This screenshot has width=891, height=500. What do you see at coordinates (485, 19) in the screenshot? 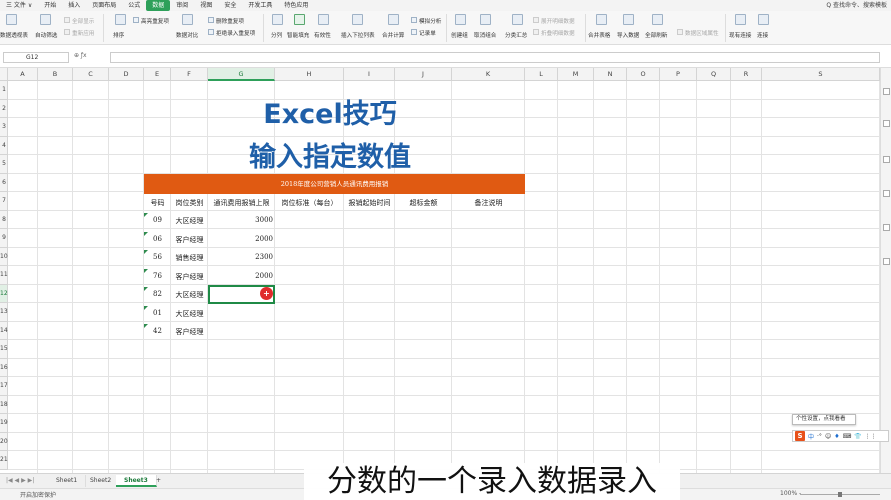
I see `ungroup-icon` at bounding box center [485, 19].